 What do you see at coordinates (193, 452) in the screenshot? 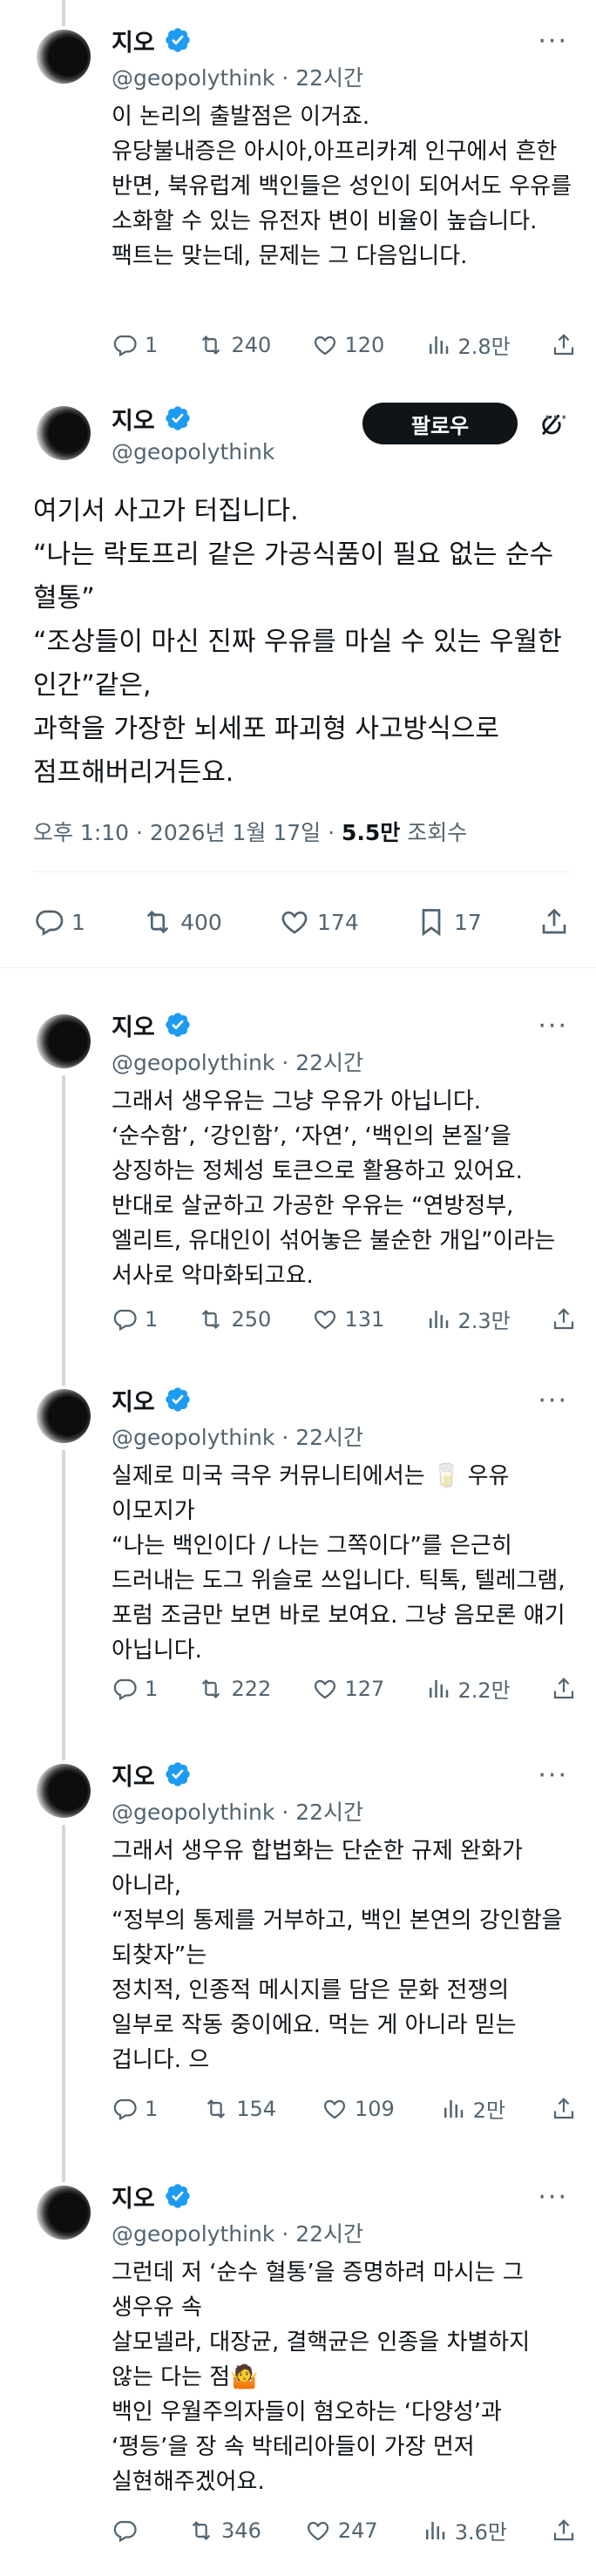
I see `main-author-handle: @geopolythink` at bounding box center [193, 452].